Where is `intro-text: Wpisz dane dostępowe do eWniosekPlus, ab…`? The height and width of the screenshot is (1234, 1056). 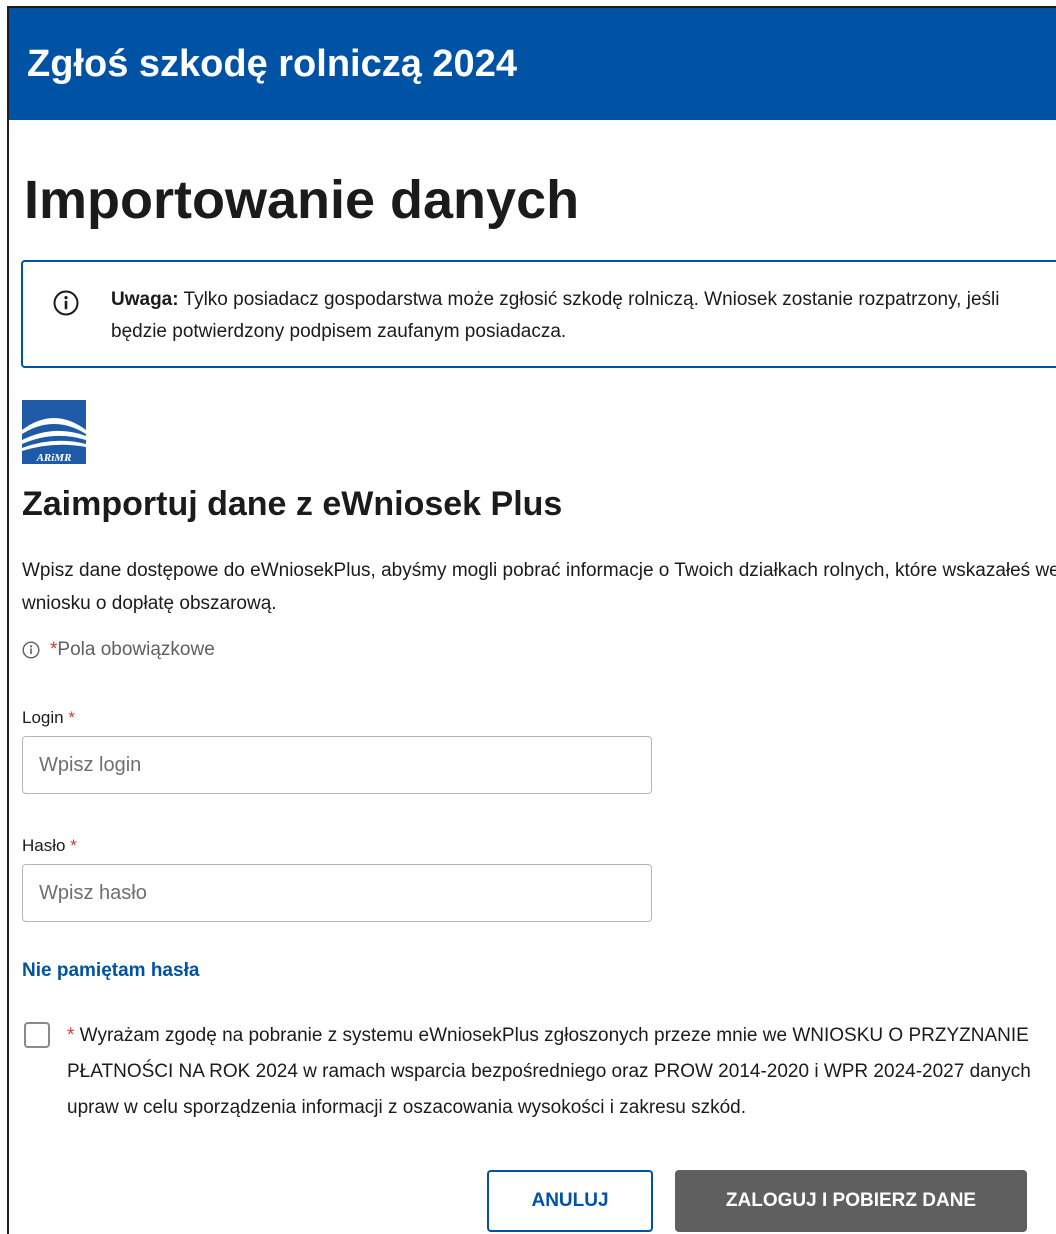 intro-text: Wpisz dane dostępowe do eWniosekPlus, ab… is located at coordinates (539, 587).